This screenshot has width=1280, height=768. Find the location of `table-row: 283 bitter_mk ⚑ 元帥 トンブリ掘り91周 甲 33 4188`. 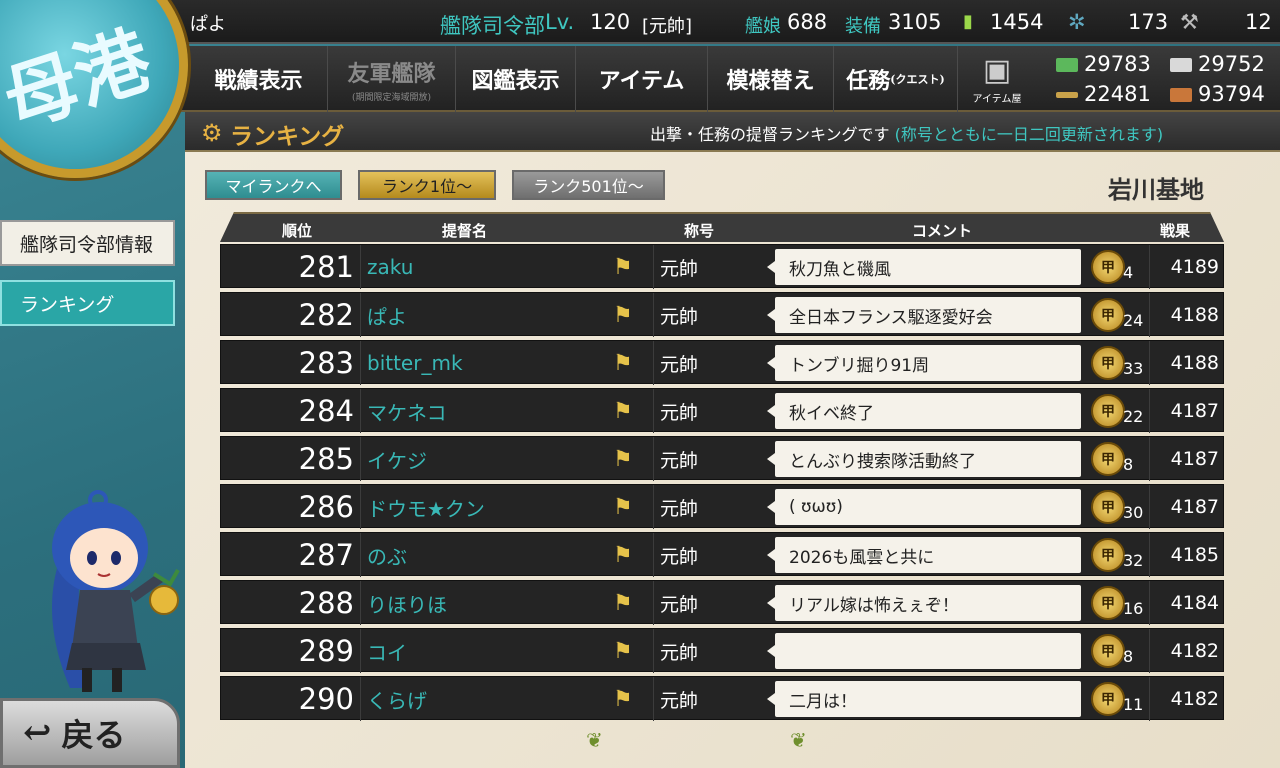

table-row: 283 bitter_mk ⚑ 元帥 トンブリ掘り91周 甲 33 4188 is located at coordinates (722, 362).